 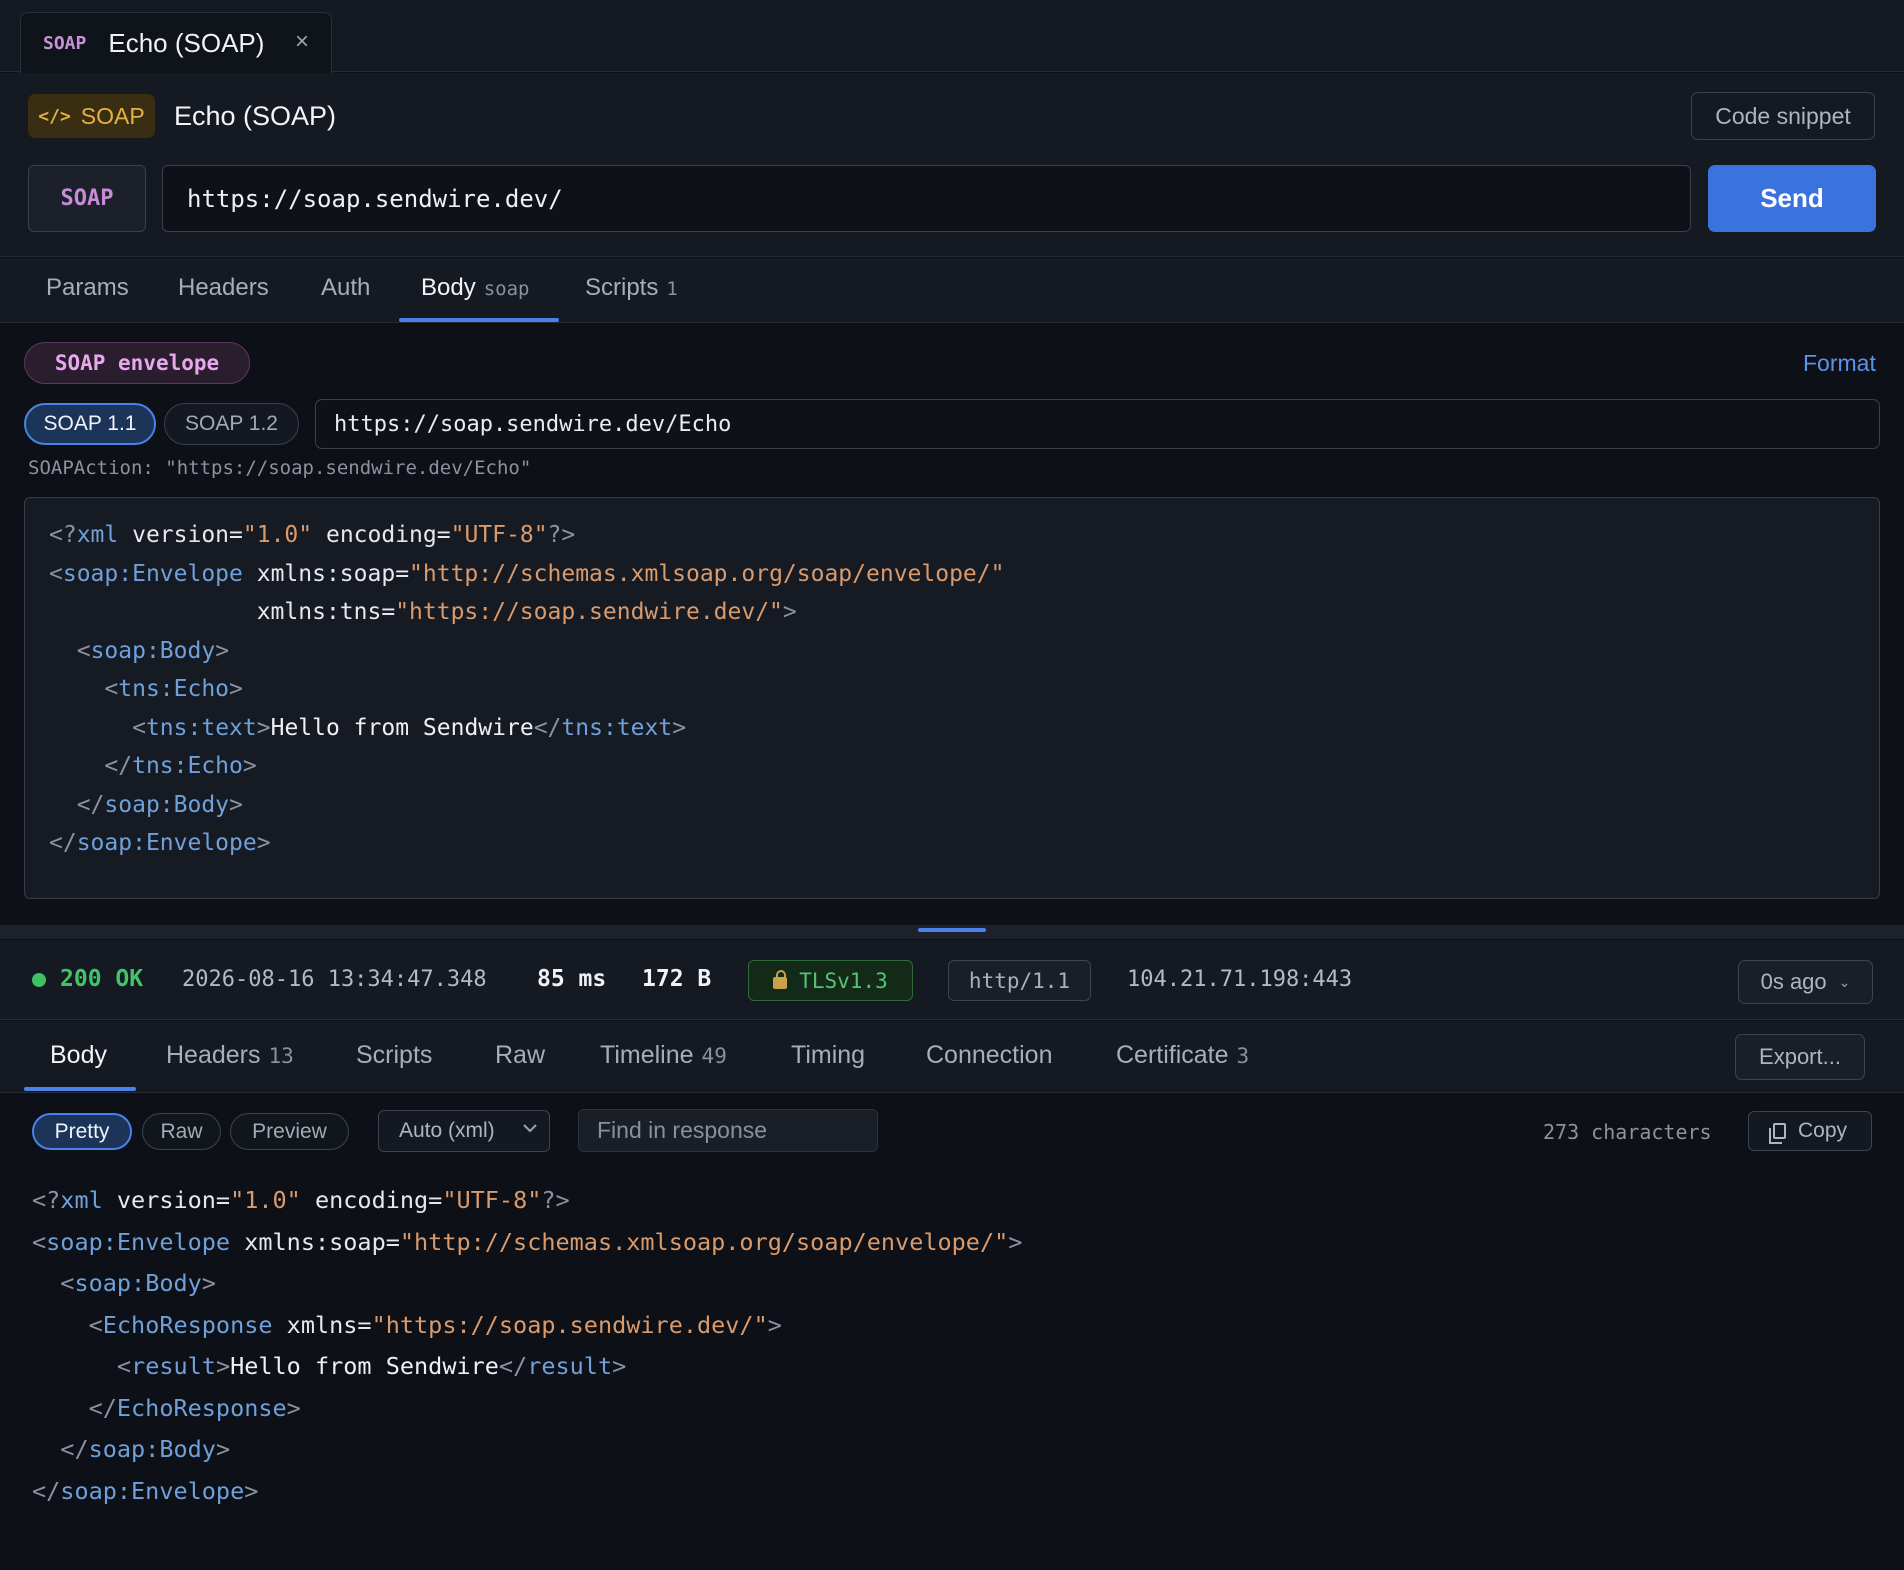 What do you see at coordinates (448, 287) in the screenshot?
I see `tab-body-label: Body` at bounding box center [448, 287].